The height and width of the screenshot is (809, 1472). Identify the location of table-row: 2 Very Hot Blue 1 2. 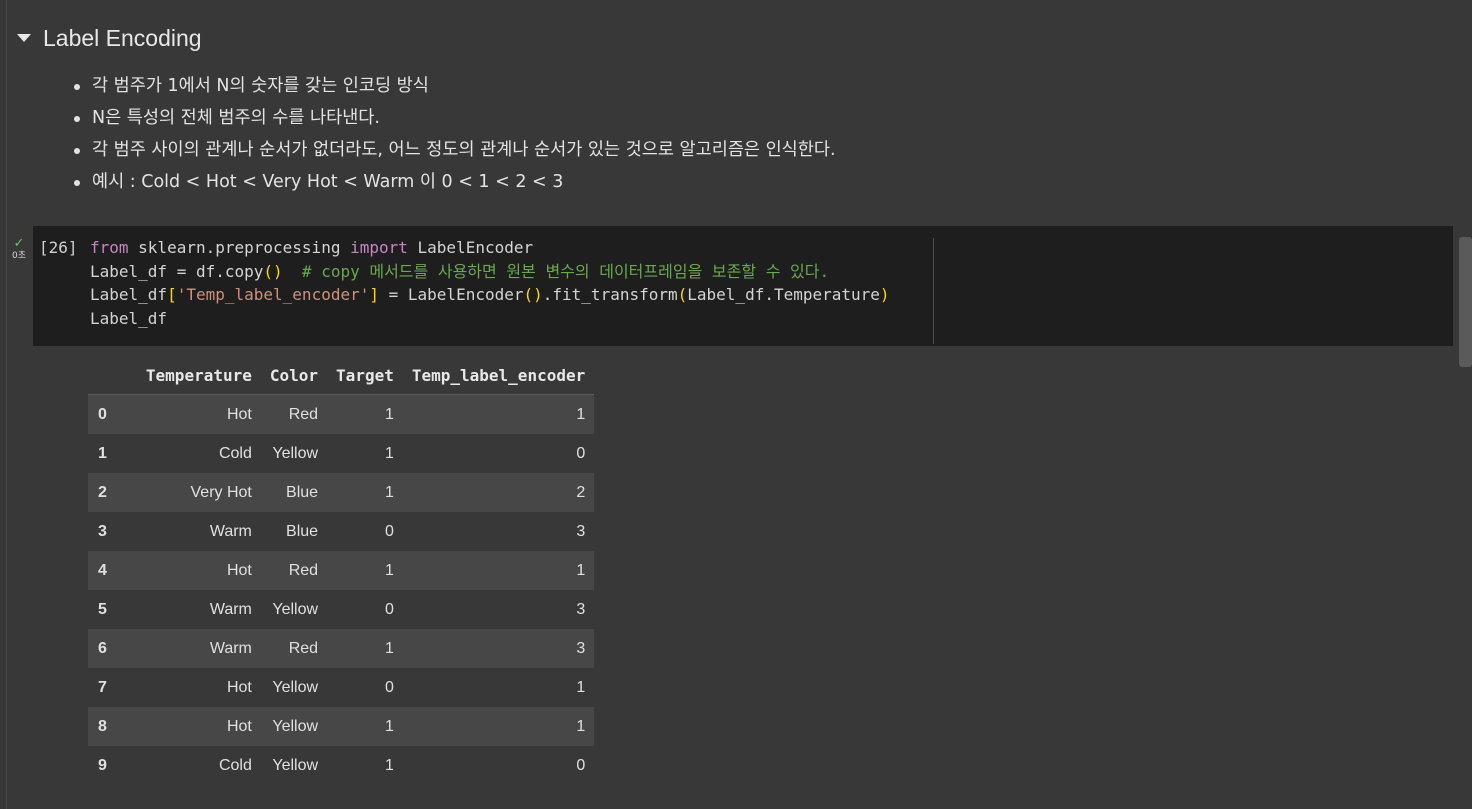
(341, 492).